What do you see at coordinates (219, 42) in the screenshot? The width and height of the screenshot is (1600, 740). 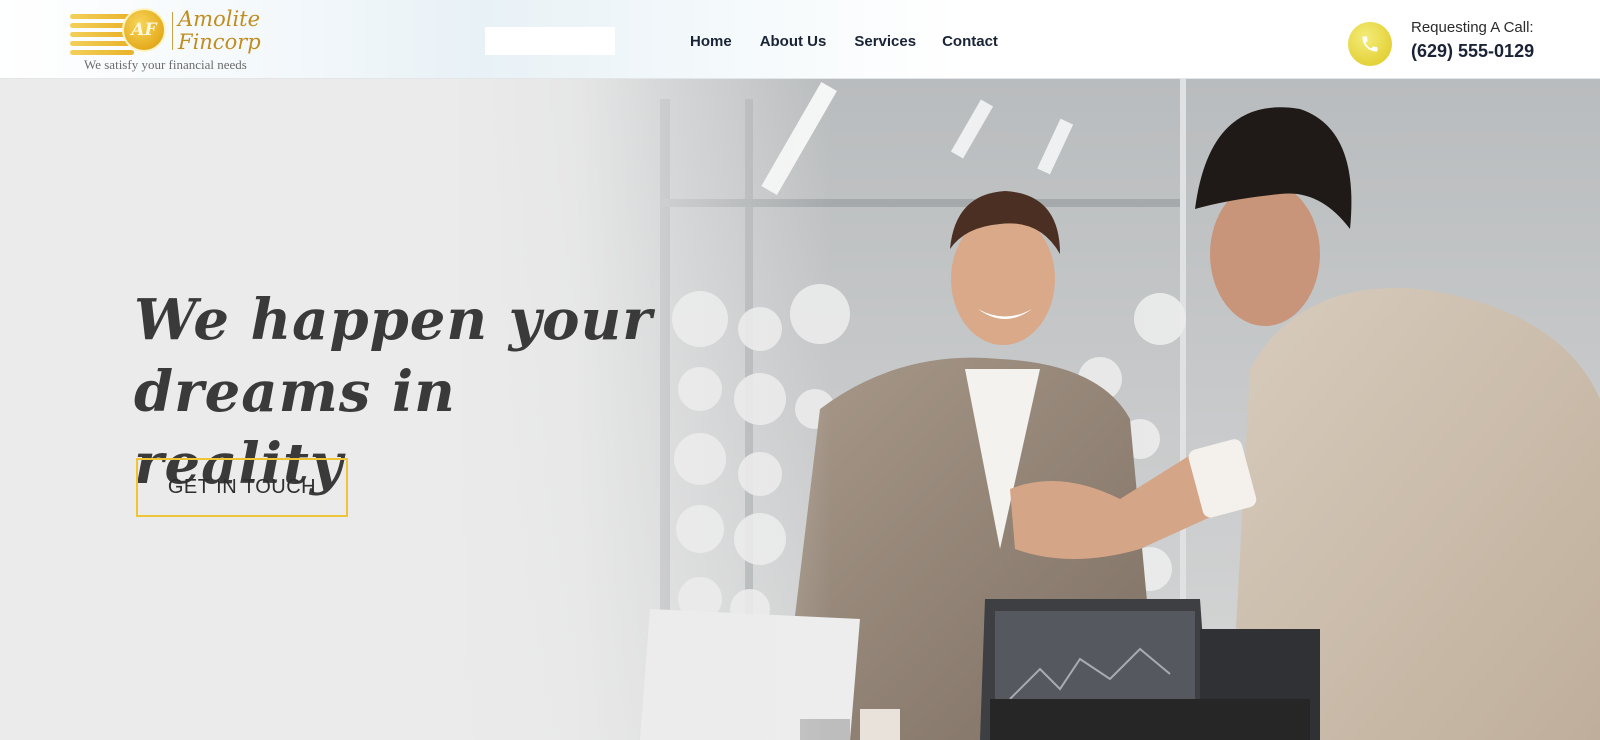 I see `brand-name-line2: Fincorp` at bounding box center [219, 42].